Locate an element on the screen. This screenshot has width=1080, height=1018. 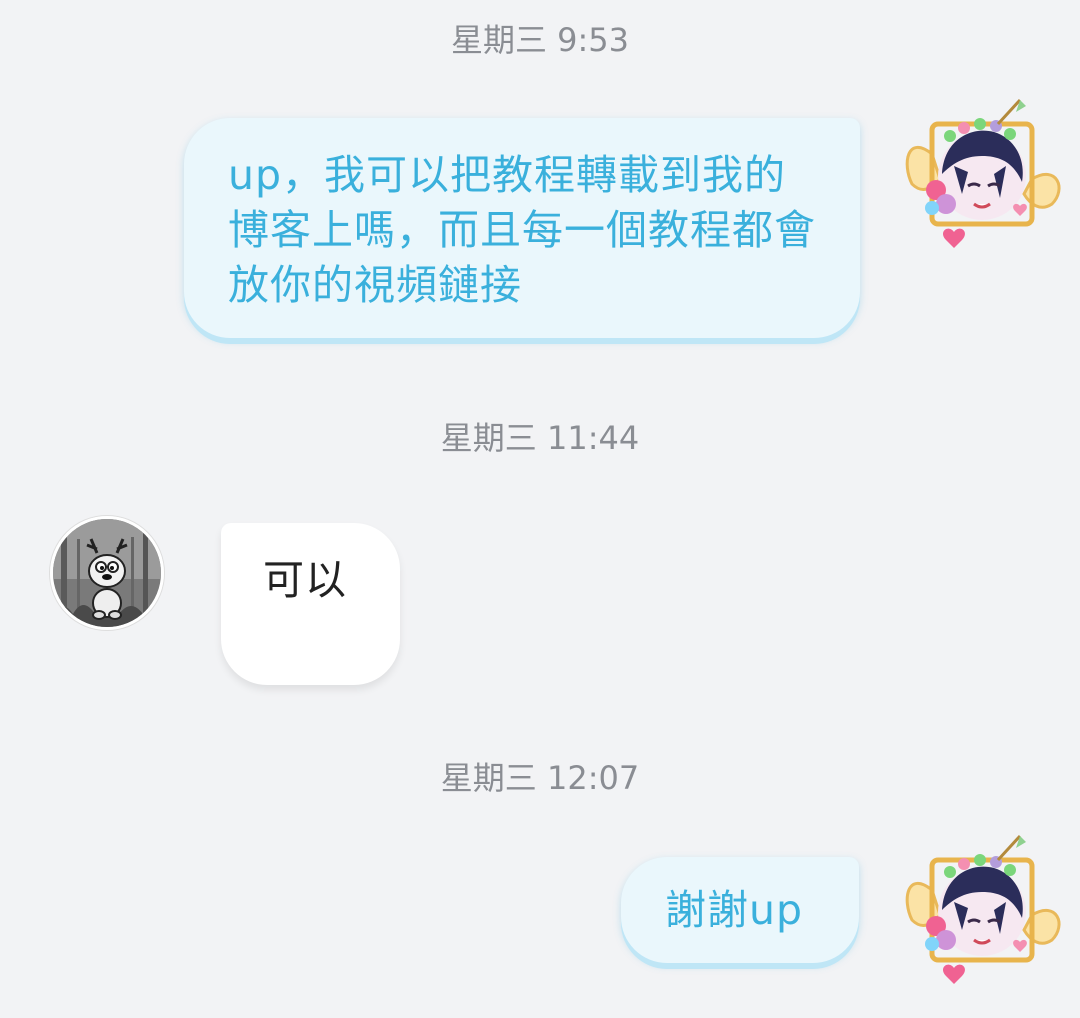
message-bubble-sent: 謝謝up is located at coordinates (740, 910).